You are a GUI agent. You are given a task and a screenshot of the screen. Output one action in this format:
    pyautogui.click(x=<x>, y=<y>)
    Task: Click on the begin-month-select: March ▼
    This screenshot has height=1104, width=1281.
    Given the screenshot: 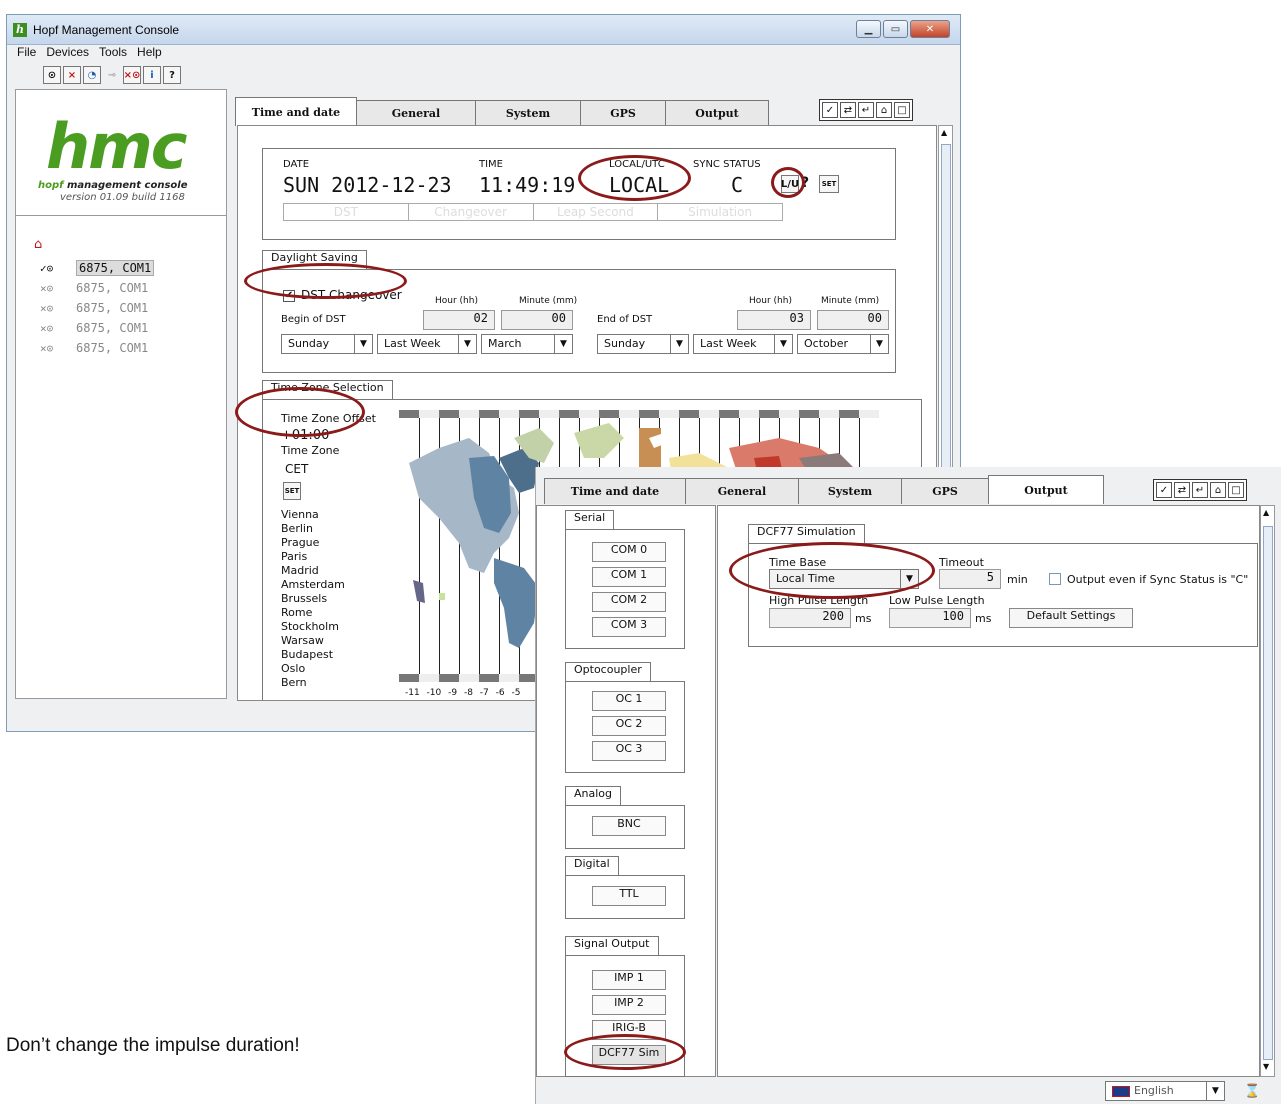 What is the action you would take?
    pyautogui.click(x=527, y=344)
    